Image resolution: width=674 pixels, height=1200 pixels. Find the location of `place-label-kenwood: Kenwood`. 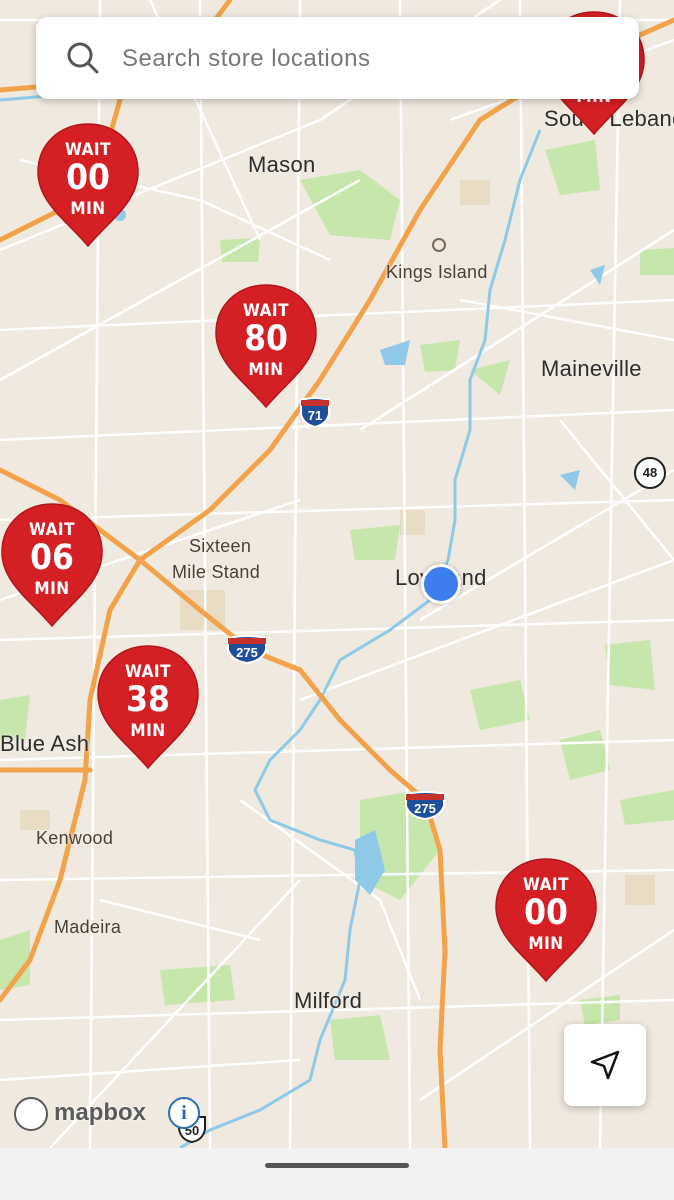

place-label-kenwood: Kenwood is located at coordinates (75, 838).